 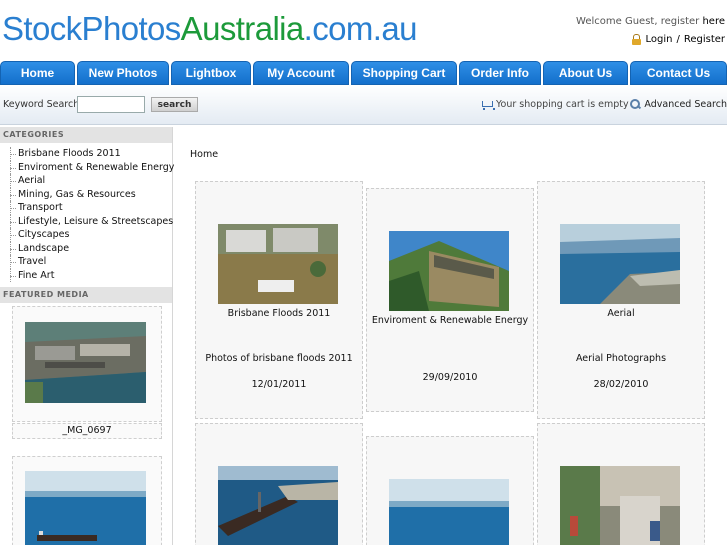 What do you see at coordinates (621, 358) in the screenshot?
I see `gallery-description: Aerial Photographs` at bounding box center [621, 358].